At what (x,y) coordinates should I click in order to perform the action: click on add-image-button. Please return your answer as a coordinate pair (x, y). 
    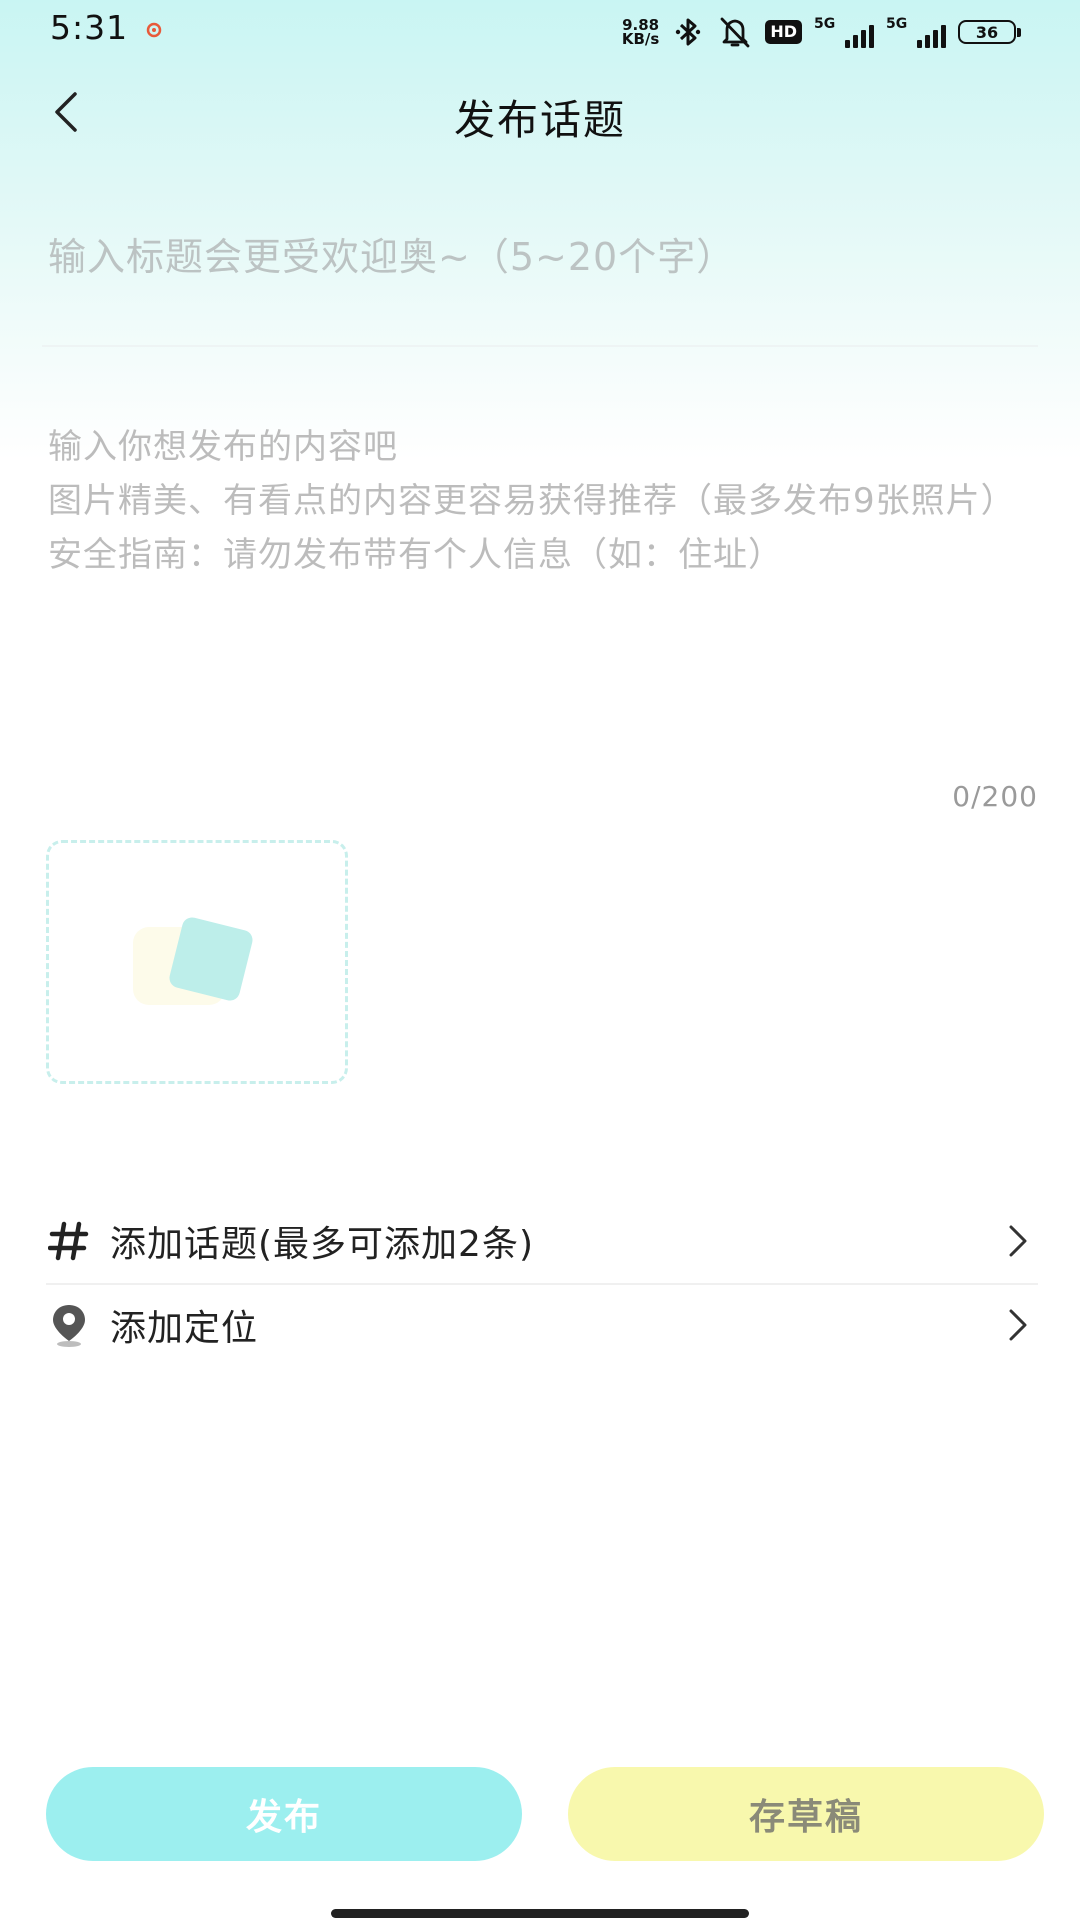
    Looking at the image, I should click on (197, 962).